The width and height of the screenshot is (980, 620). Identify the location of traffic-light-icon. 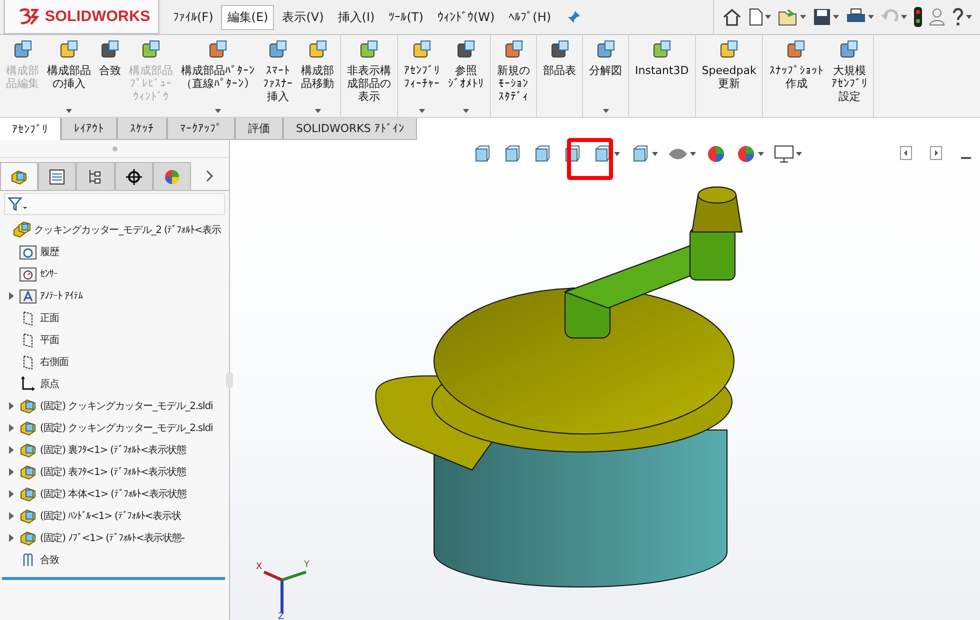
(918, 17).